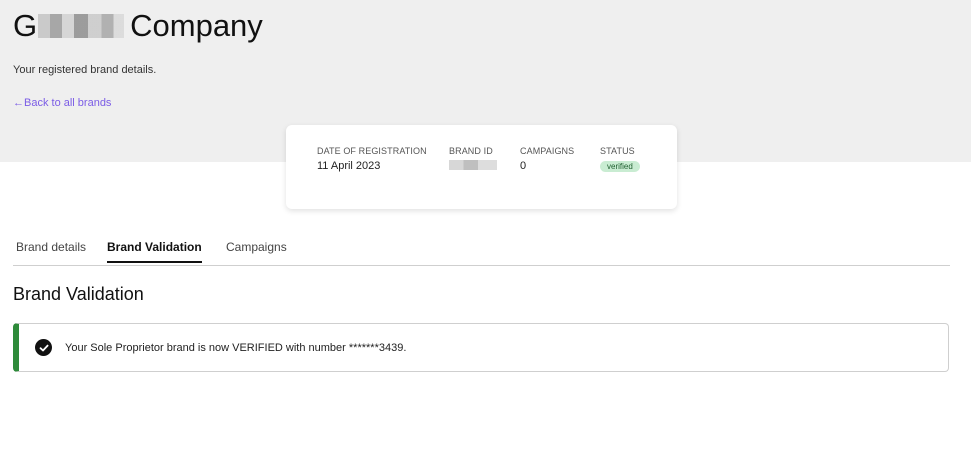  I want to click on page-title: G Company, so click(138, 26).